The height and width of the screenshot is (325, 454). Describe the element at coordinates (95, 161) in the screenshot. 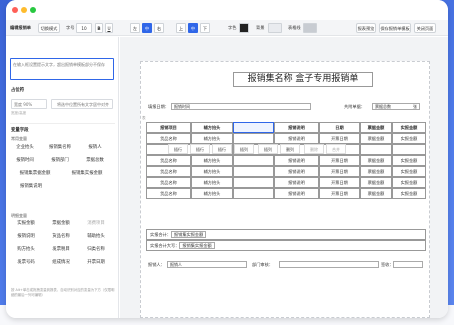

I see `common-var-chip: 票据总数` at that location.